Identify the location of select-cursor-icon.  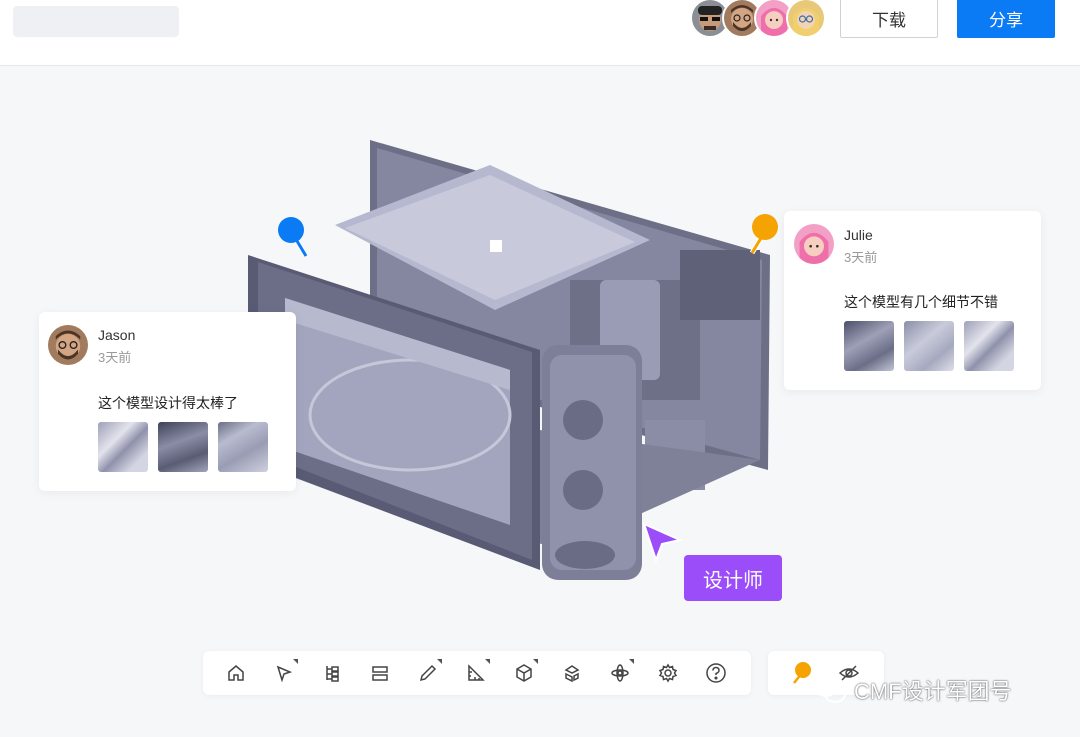
(284, 673).